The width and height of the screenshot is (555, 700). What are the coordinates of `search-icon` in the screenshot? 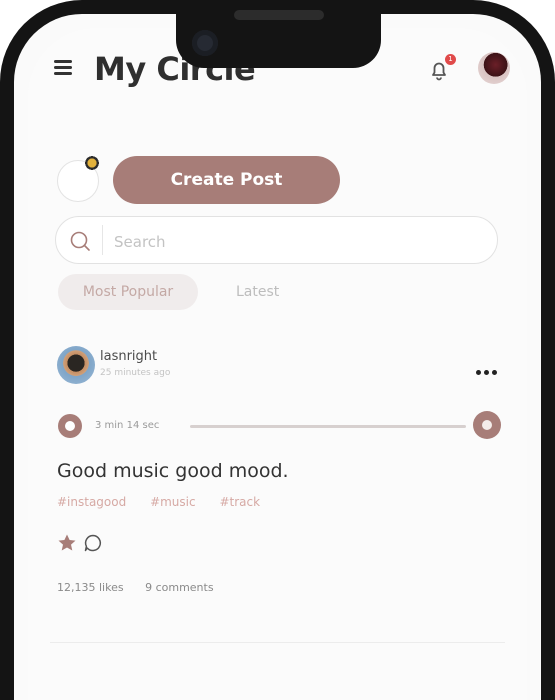 It's located at (80, 241).